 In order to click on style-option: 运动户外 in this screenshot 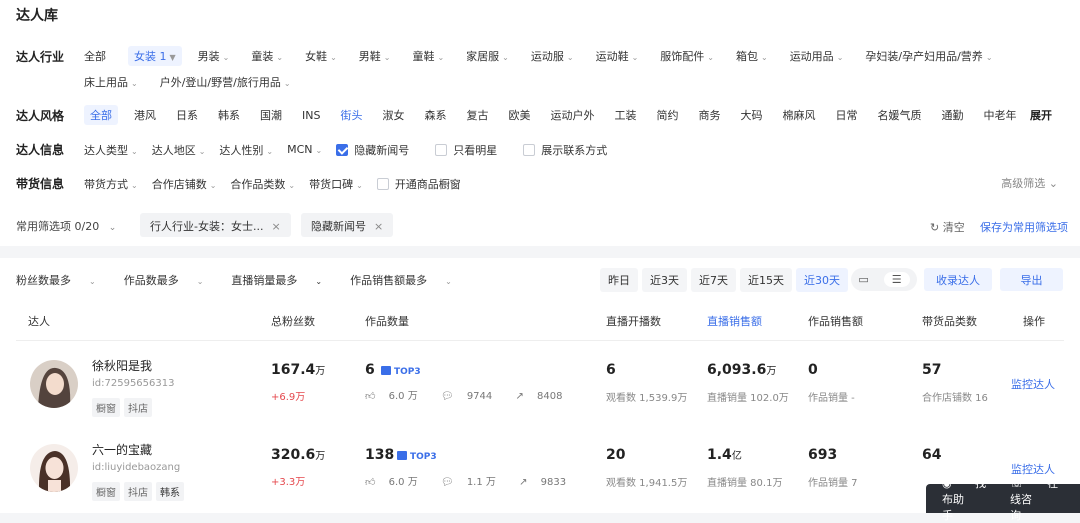, I will do `click(572, 115)`.